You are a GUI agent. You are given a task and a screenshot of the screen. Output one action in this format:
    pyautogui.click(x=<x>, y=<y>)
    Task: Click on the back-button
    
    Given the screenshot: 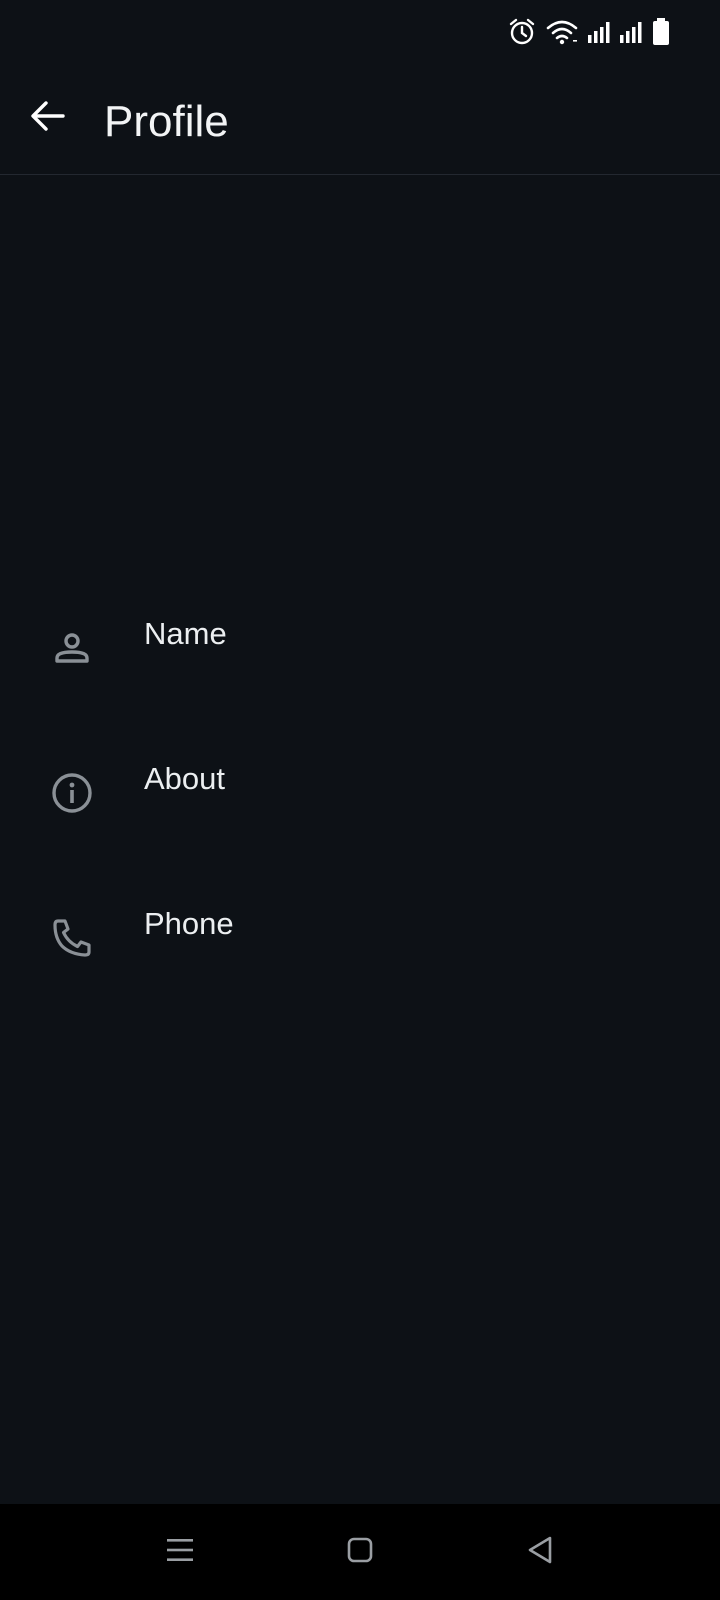 What is the action you would take?
    pyautogui.click(x=48, y=118)
    